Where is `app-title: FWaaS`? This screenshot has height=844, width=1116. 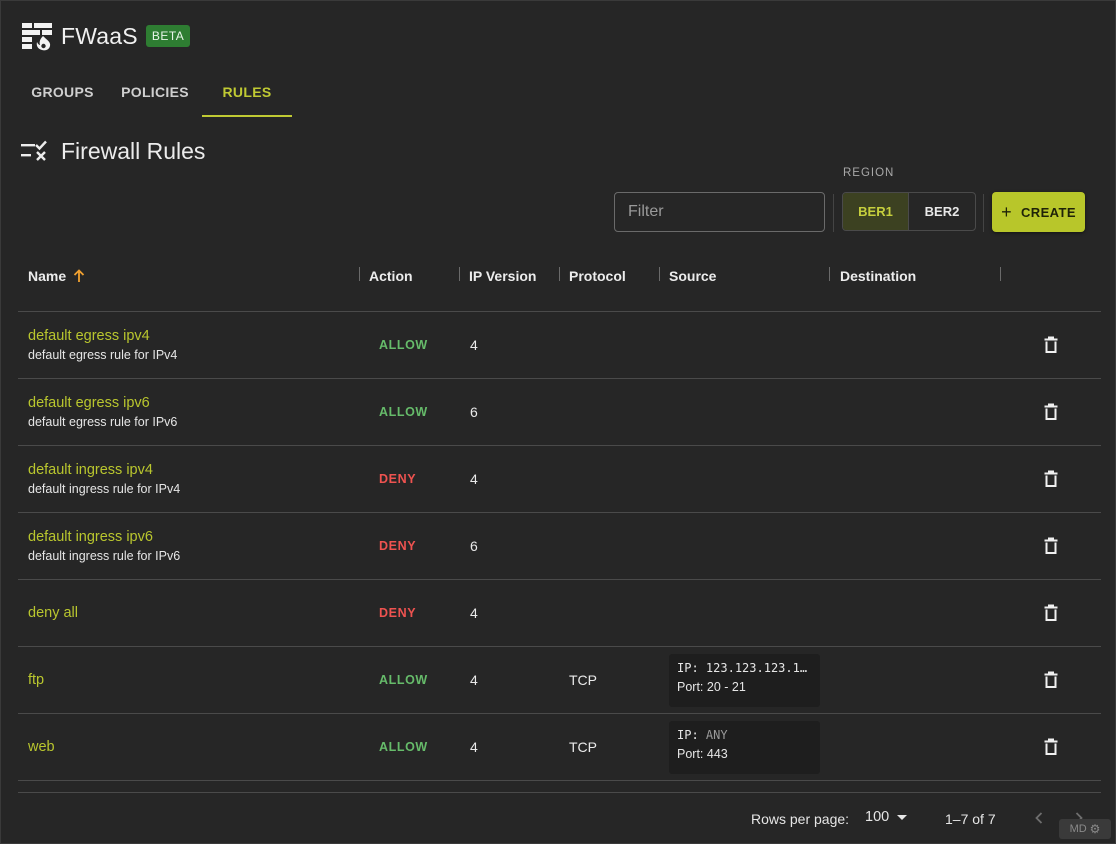 app-title: FWaaS is located at coordinates (99, 35).